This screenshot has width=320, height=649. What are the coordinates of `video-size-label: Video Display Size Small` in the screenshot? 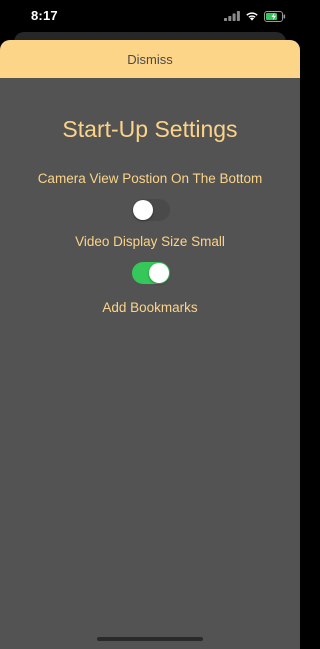 It's located at (150, 241).